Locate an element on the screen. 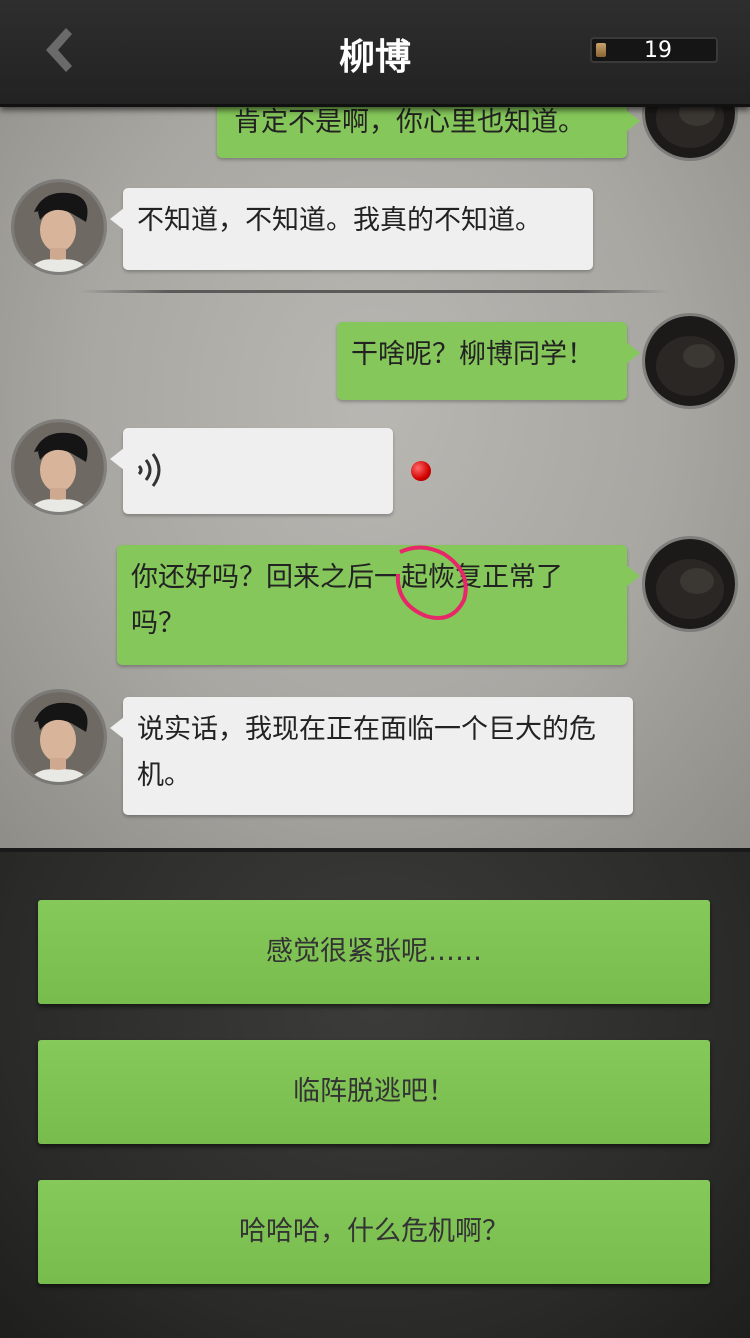 The image size is (750, 1338). message-text: 不知道，不知道。我真的不知道。 is located at coordinates (339, 220).